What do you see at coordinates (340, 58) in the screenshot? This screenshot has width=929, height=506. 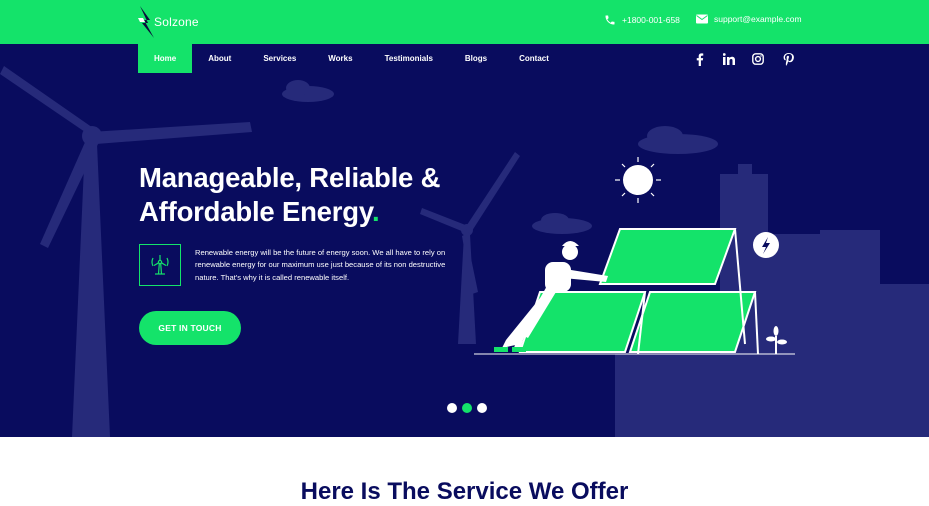 I see `nav-item-works: Works` at bounding box center [340, 58].